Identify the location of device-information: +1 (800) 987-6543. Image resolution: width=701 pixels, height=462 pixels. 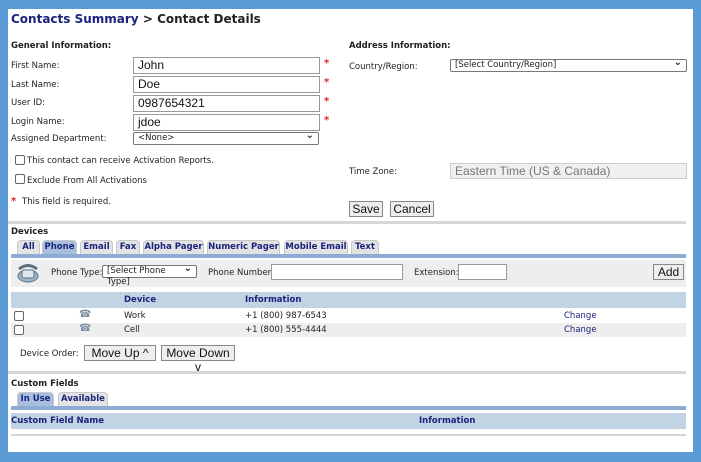
(286, 316).